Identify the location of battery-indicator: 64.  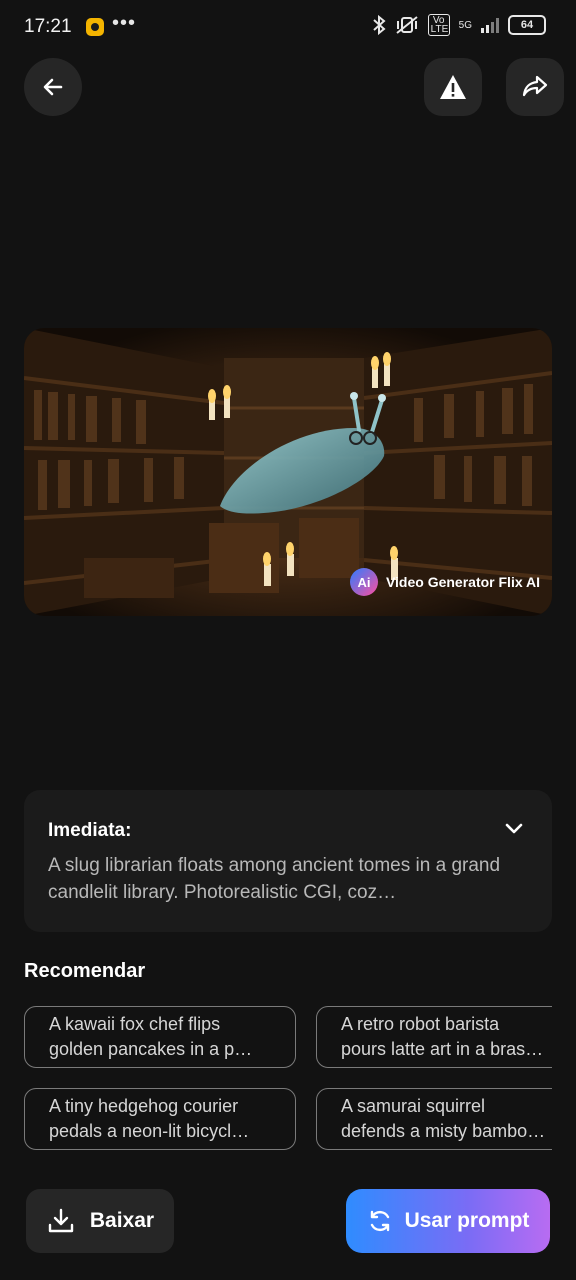
(527, 25).